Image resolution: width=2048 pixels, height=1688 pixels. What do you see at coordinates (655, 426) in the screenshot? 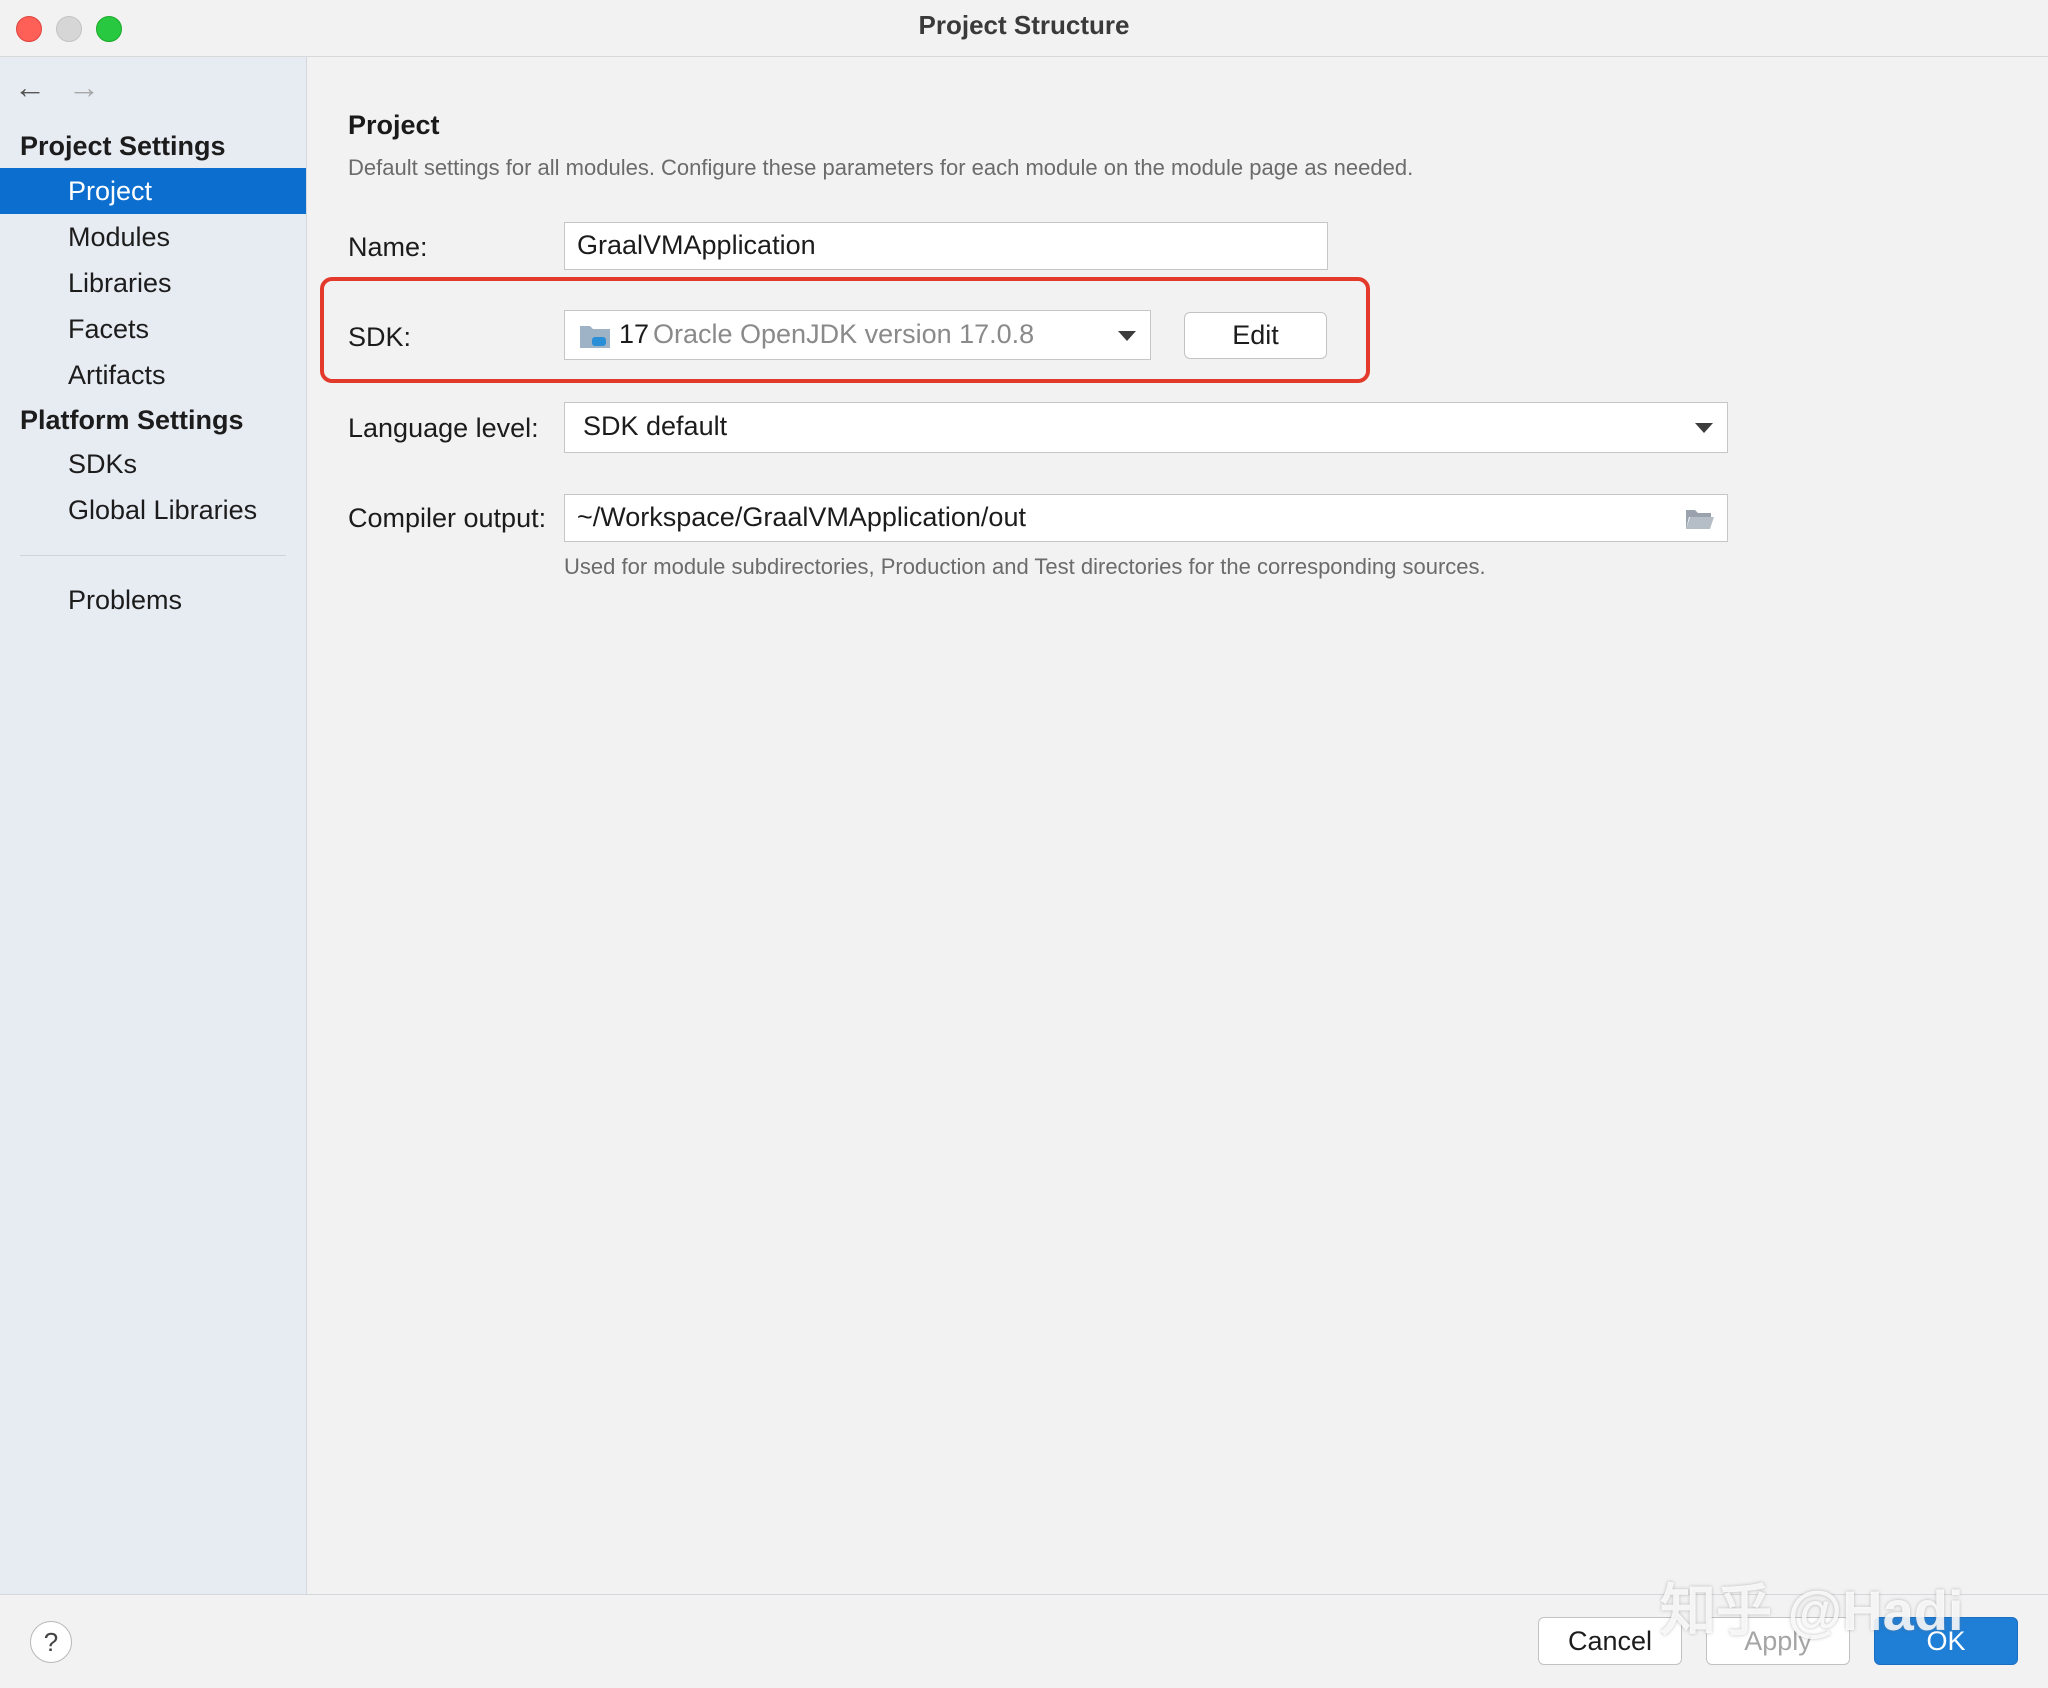
I see `language-level-value: SDK default` at bounding box center [655, 426].